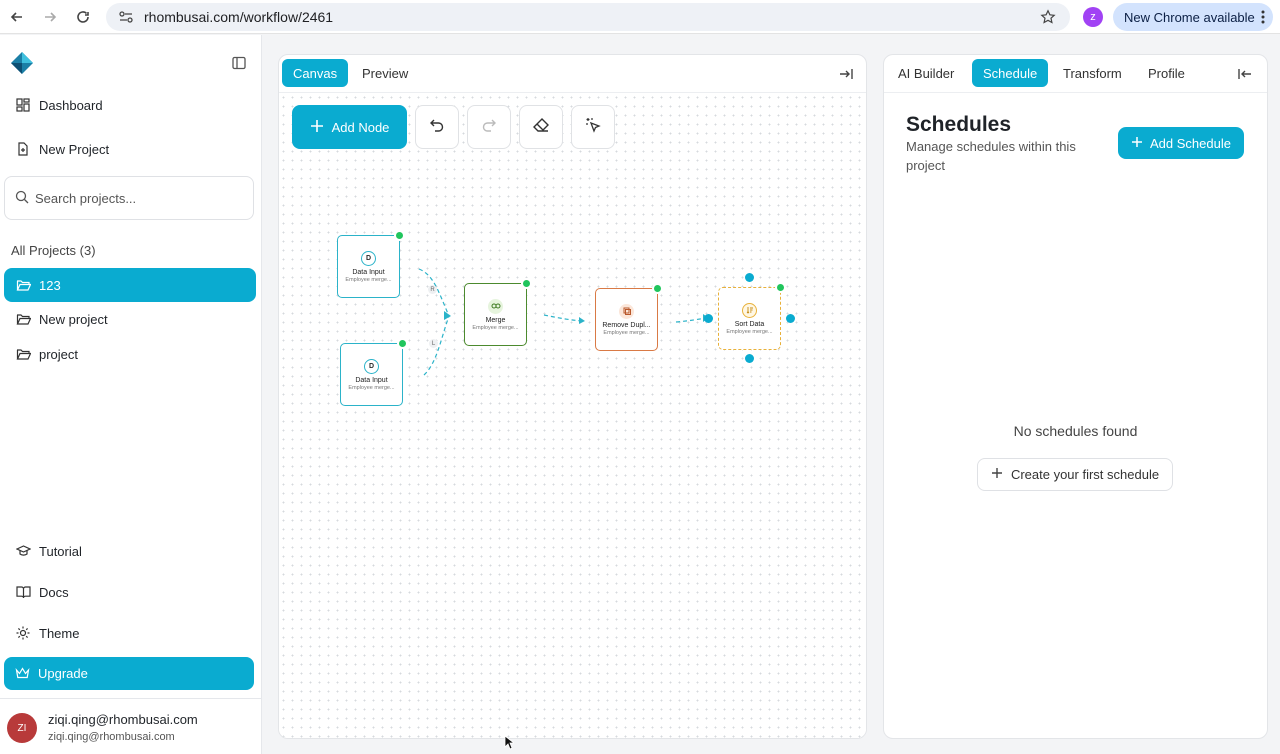 This screenshot has height=754, width=1280. What do you see at coordinates (238, 17) in the screenshot?
I see `url-text: rhombusai.com/workflow/2461` at bounding box center [238, 17].